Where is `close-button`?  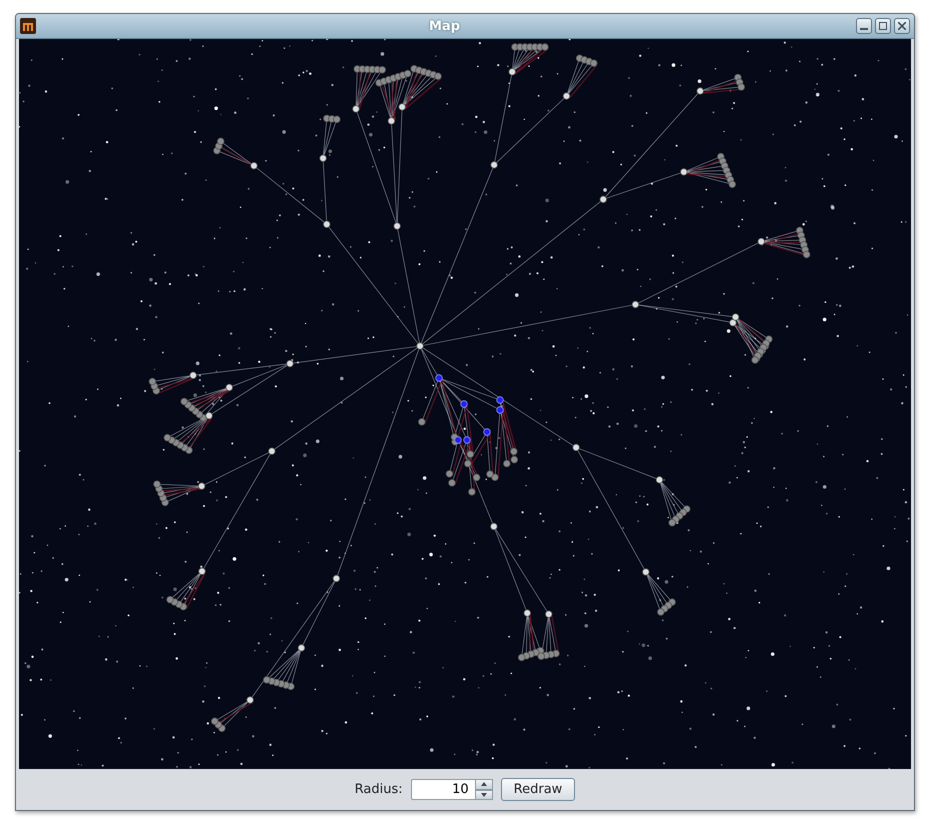
close-button is located at coordinates (902, 26).